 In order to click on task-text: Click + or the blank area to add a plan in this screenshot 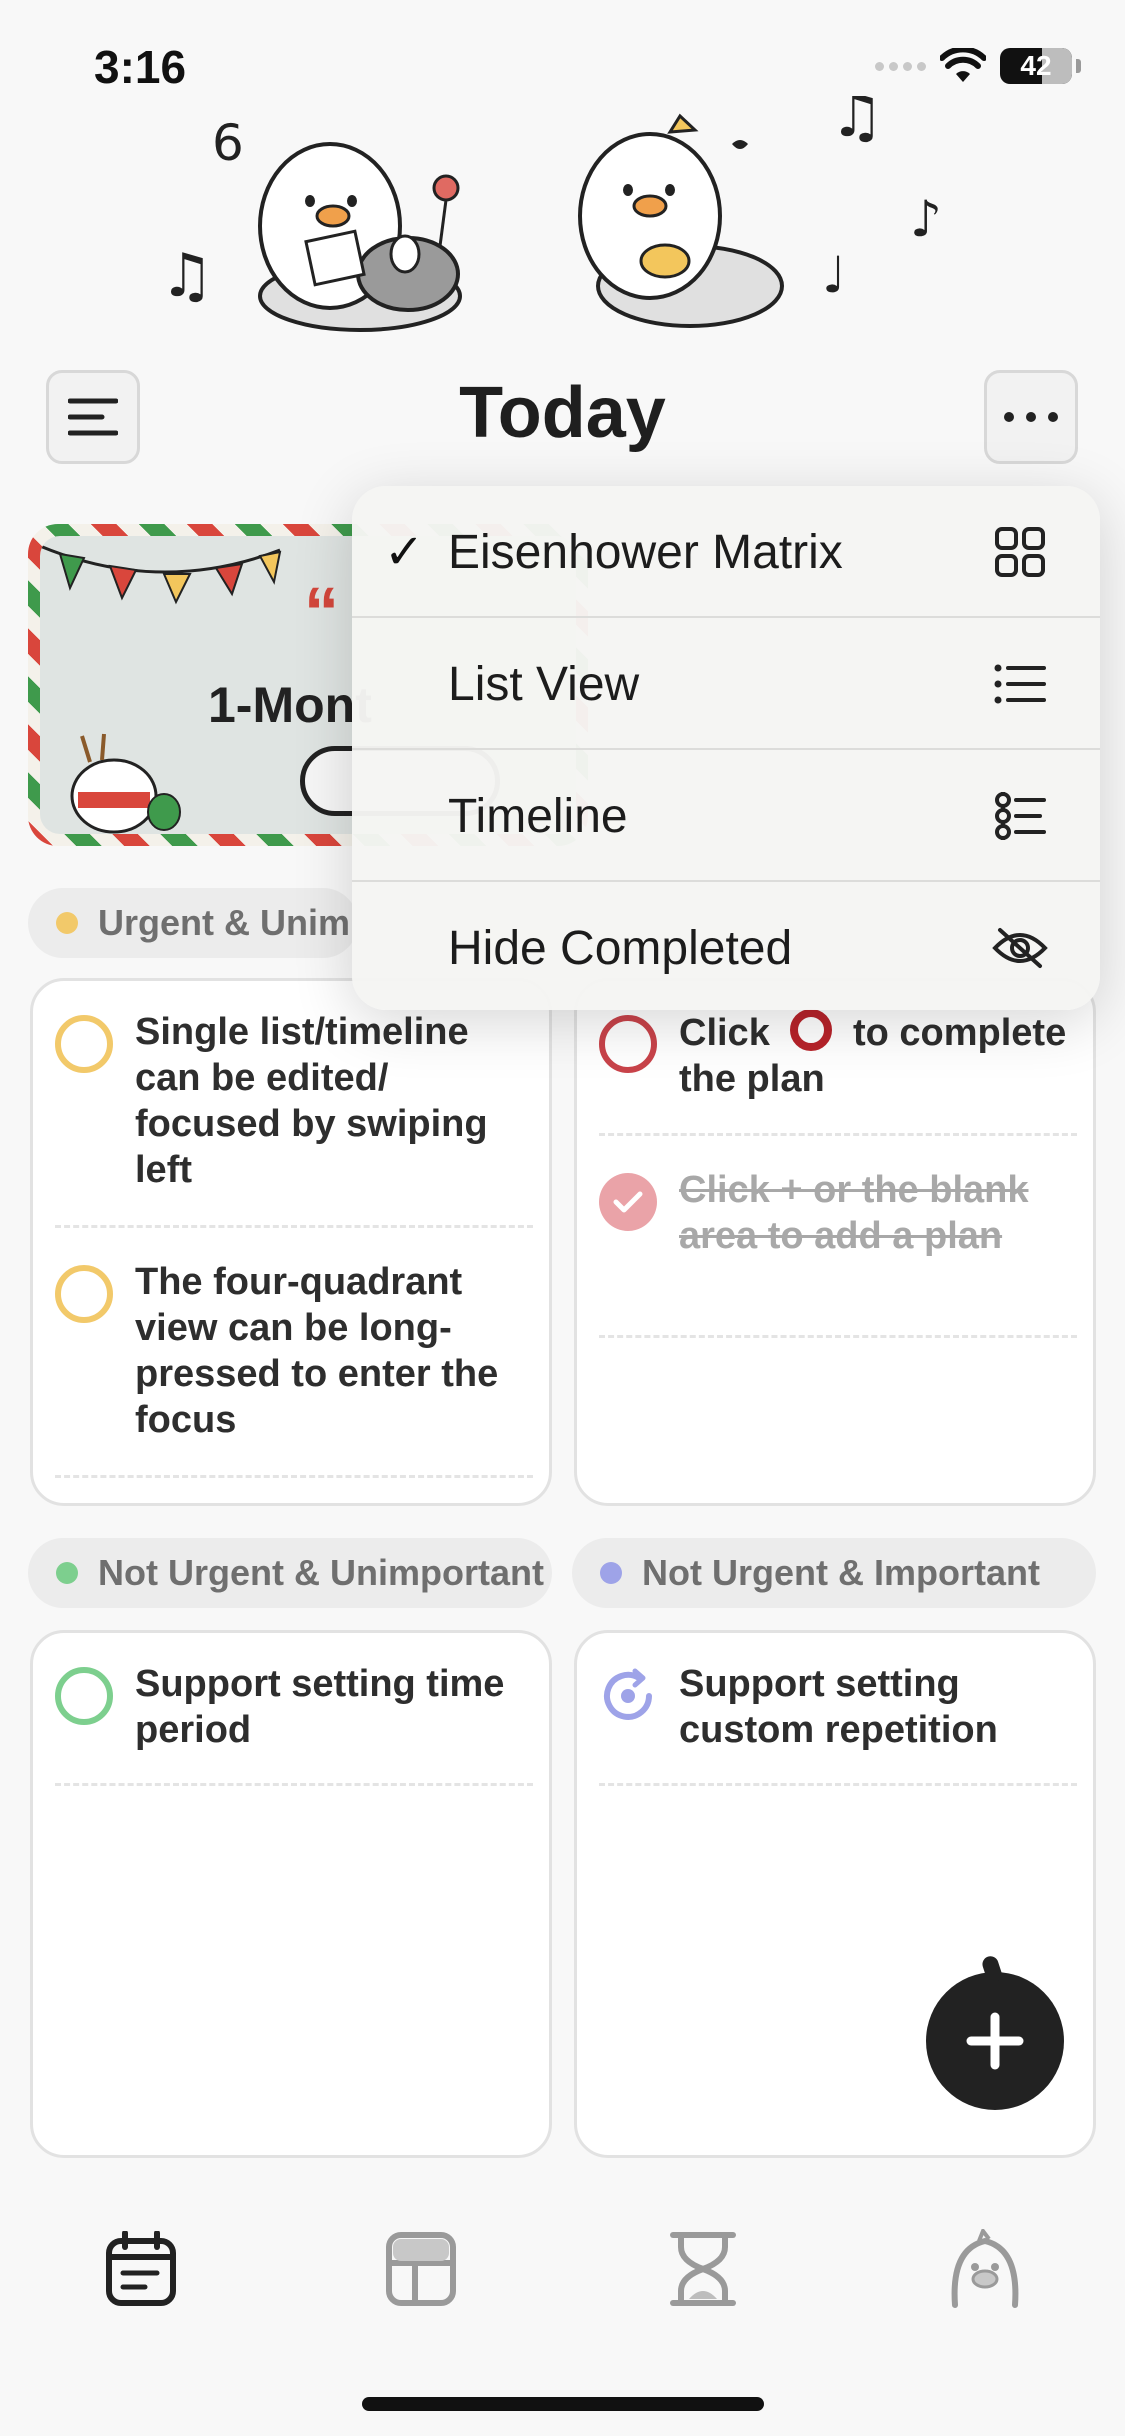, I will do `click(854, 1213)`.